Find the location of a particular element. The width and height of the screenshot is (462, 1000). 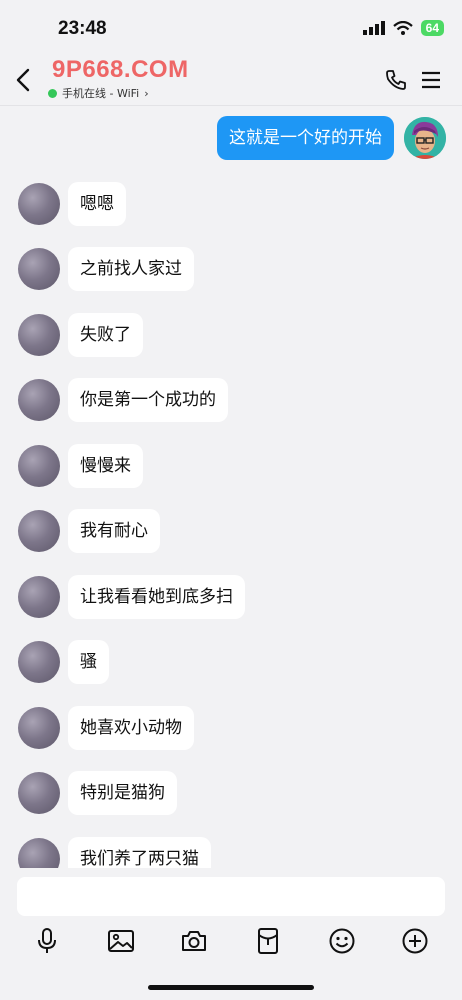

my-avatar is located at coordinates (425, 138).